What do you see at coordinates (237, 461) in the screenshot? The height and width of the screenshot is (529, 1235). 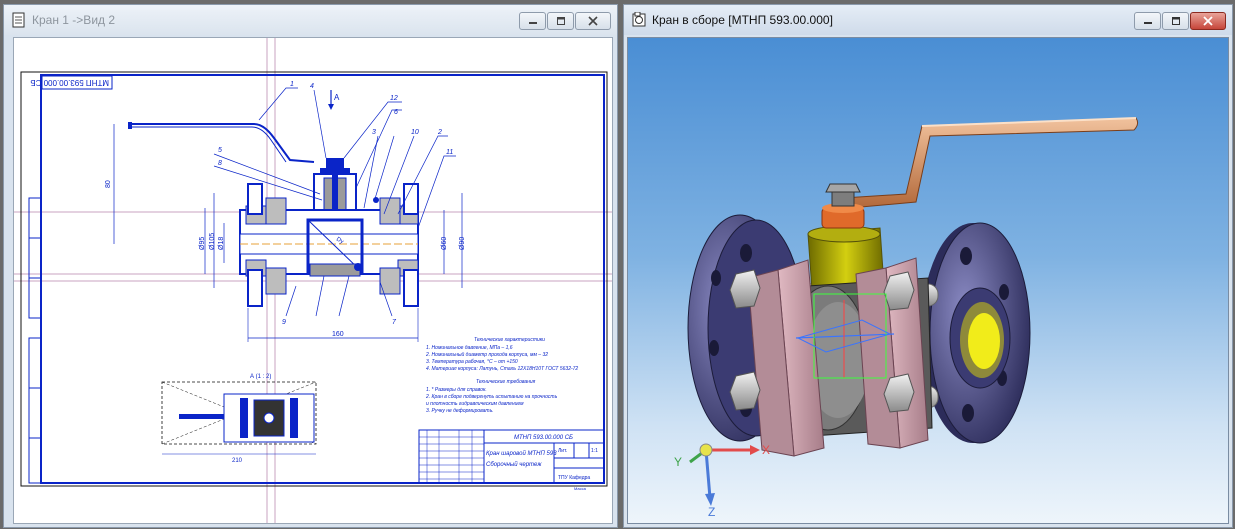 I see `dim-bottom-len: 210` at bounding box center [237, 461].